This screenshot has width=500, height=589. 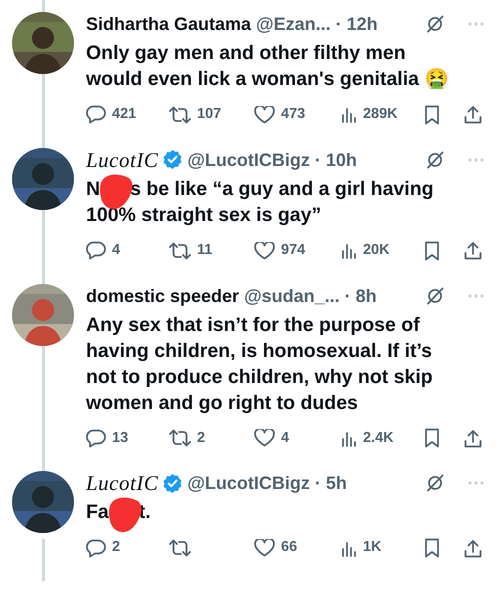 I want to click on replie-count: 13, so click(x=120, y=438).